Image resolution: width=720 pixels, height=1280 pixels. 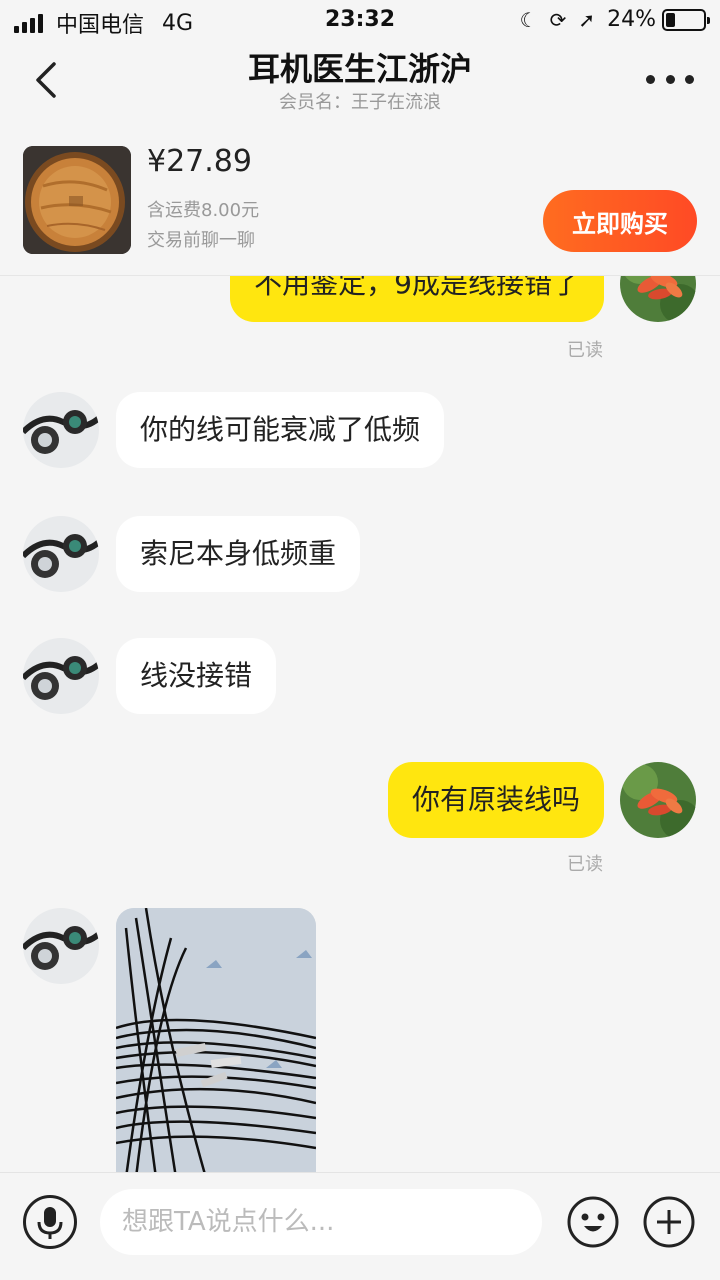 I want to click on nav-bar: 耳机医生江浙沪 会员名：王子在流浪, so click(x=360, y=85).